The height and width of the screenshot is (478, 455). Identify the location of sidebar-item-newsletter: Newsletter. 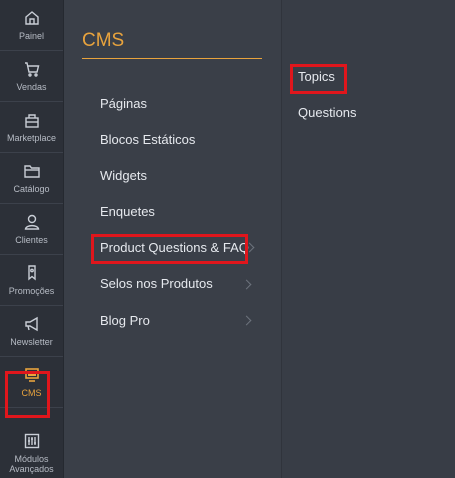
(31, 331).